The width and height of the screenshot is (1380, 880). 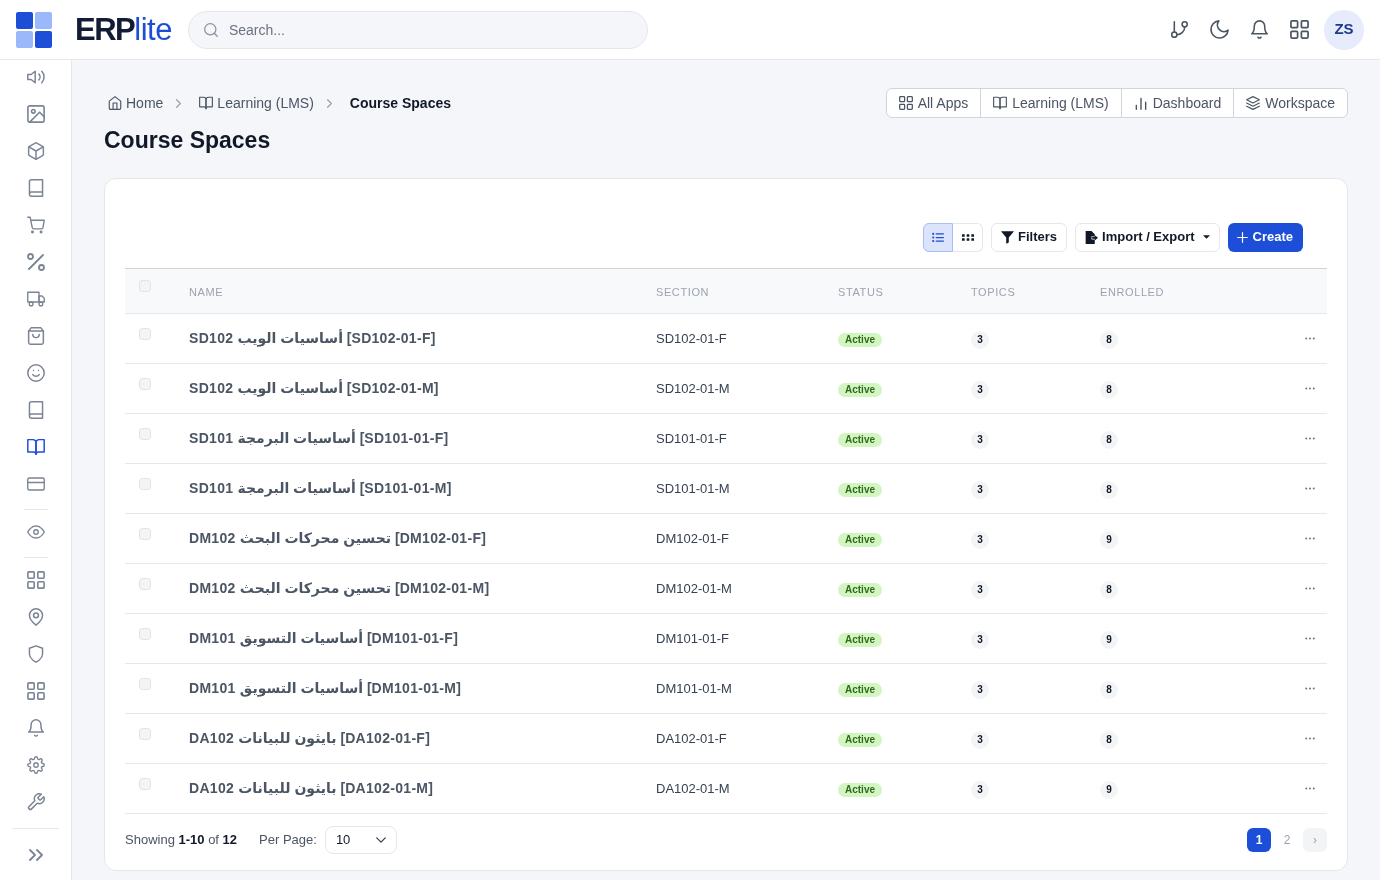 I want to click on funnel-icon, so click(x=1008, y=237).